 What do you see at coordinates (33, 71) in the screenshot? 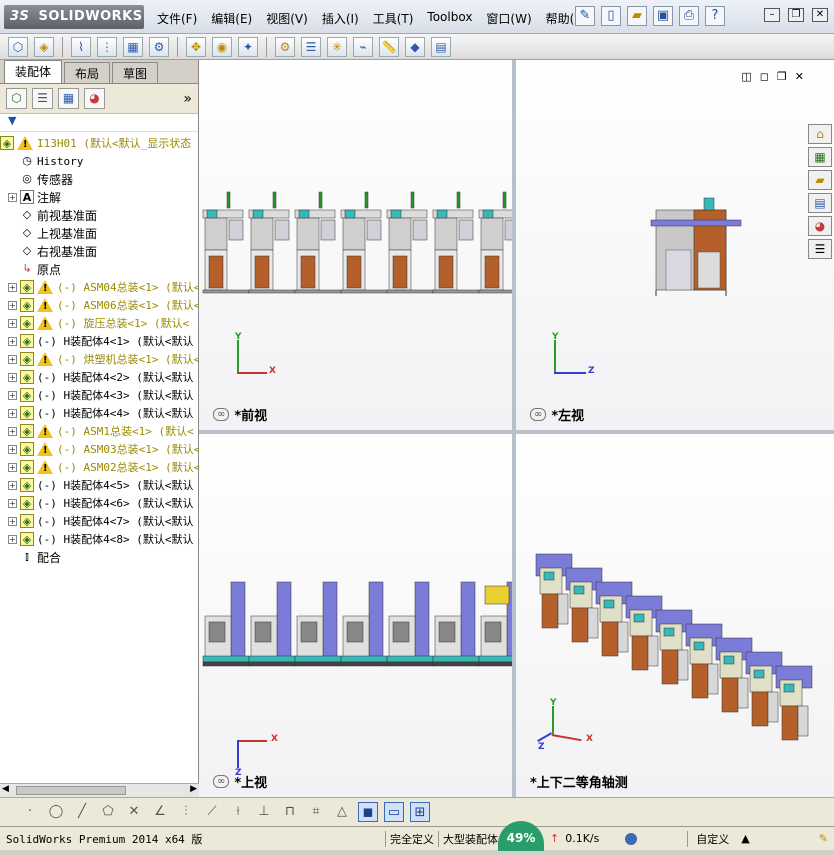
I see `tab-assembly: 装配体` at bounding box center [33, 71].